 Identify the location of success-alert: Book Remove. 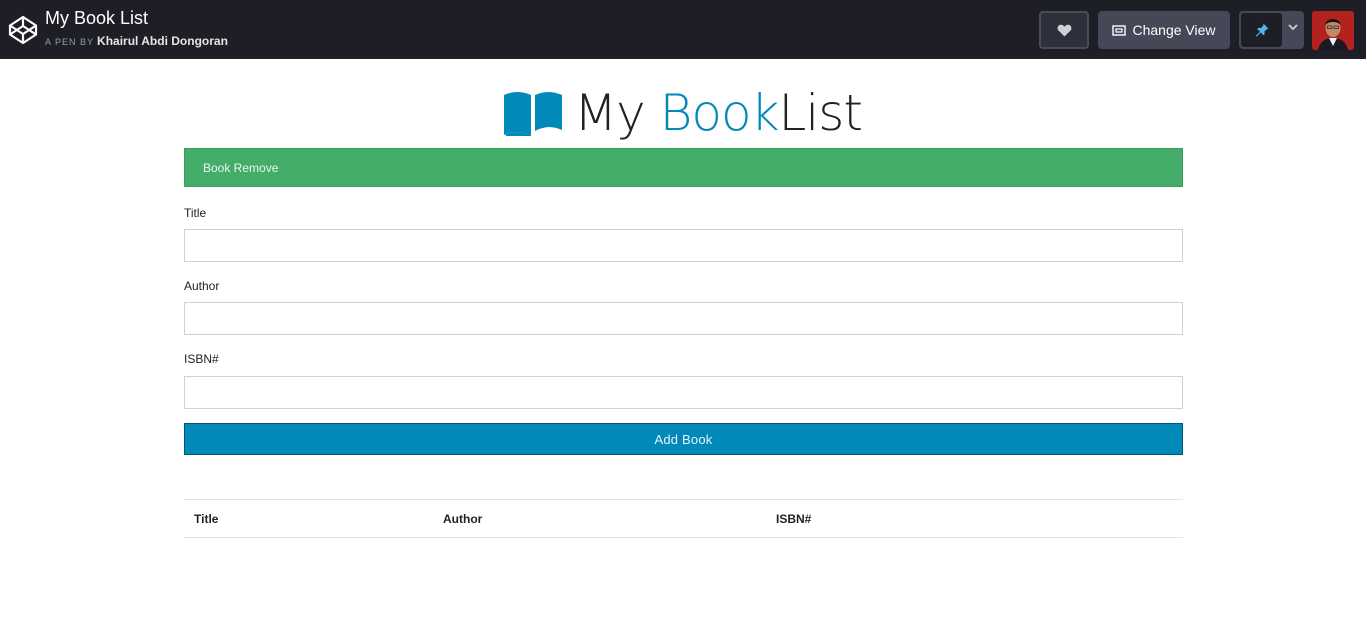
(683, 167).